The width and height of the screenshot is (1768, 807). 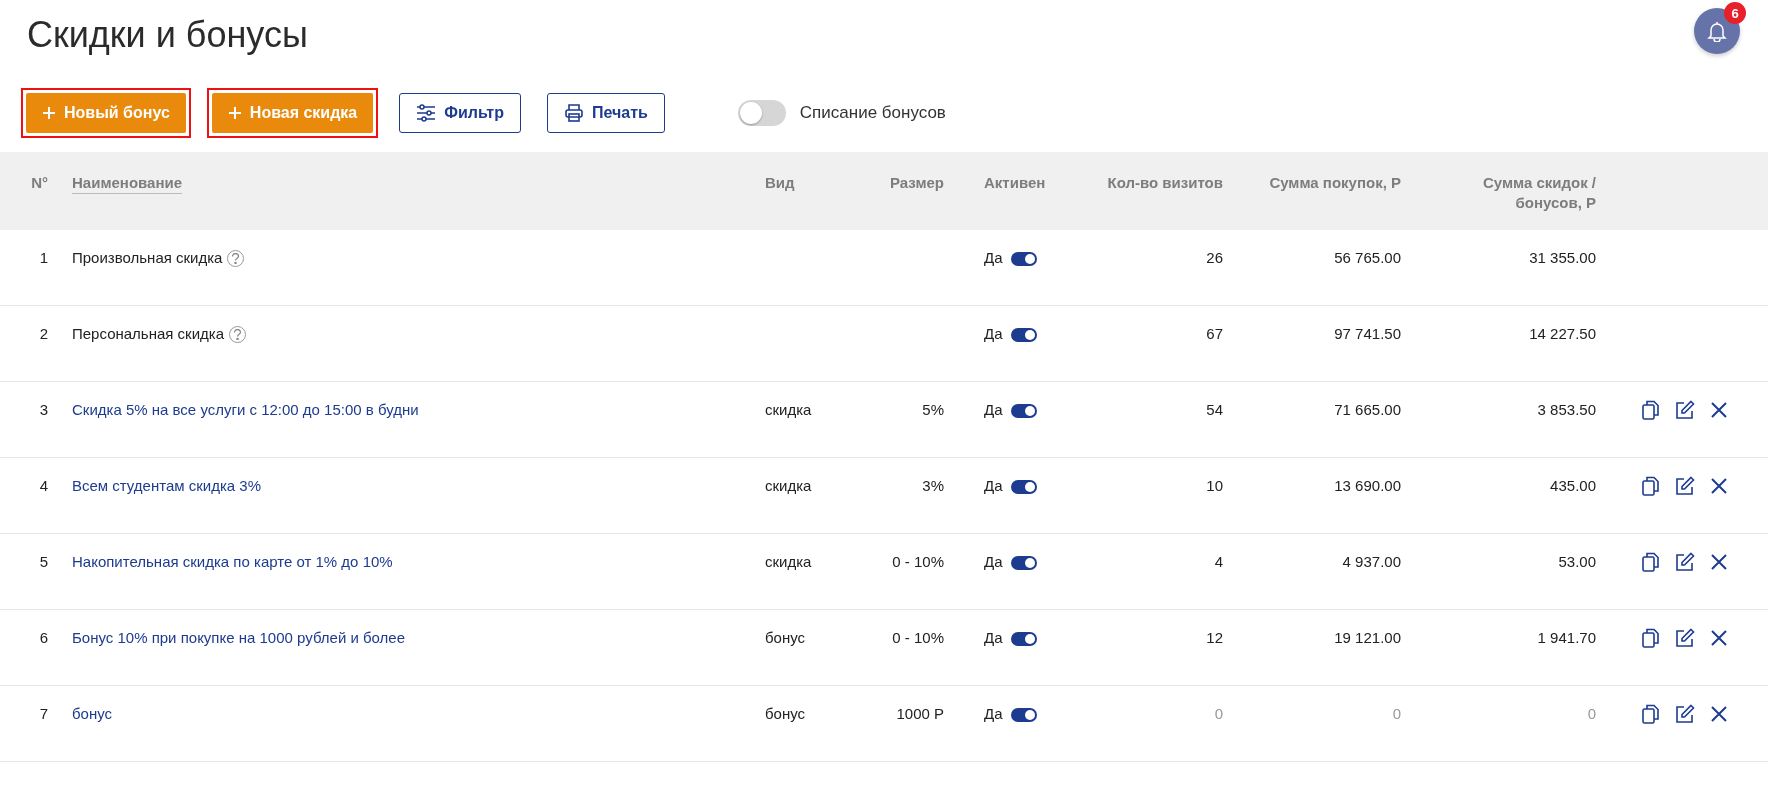 I want to click on column-header: Размер, so click(x=916, y=183).